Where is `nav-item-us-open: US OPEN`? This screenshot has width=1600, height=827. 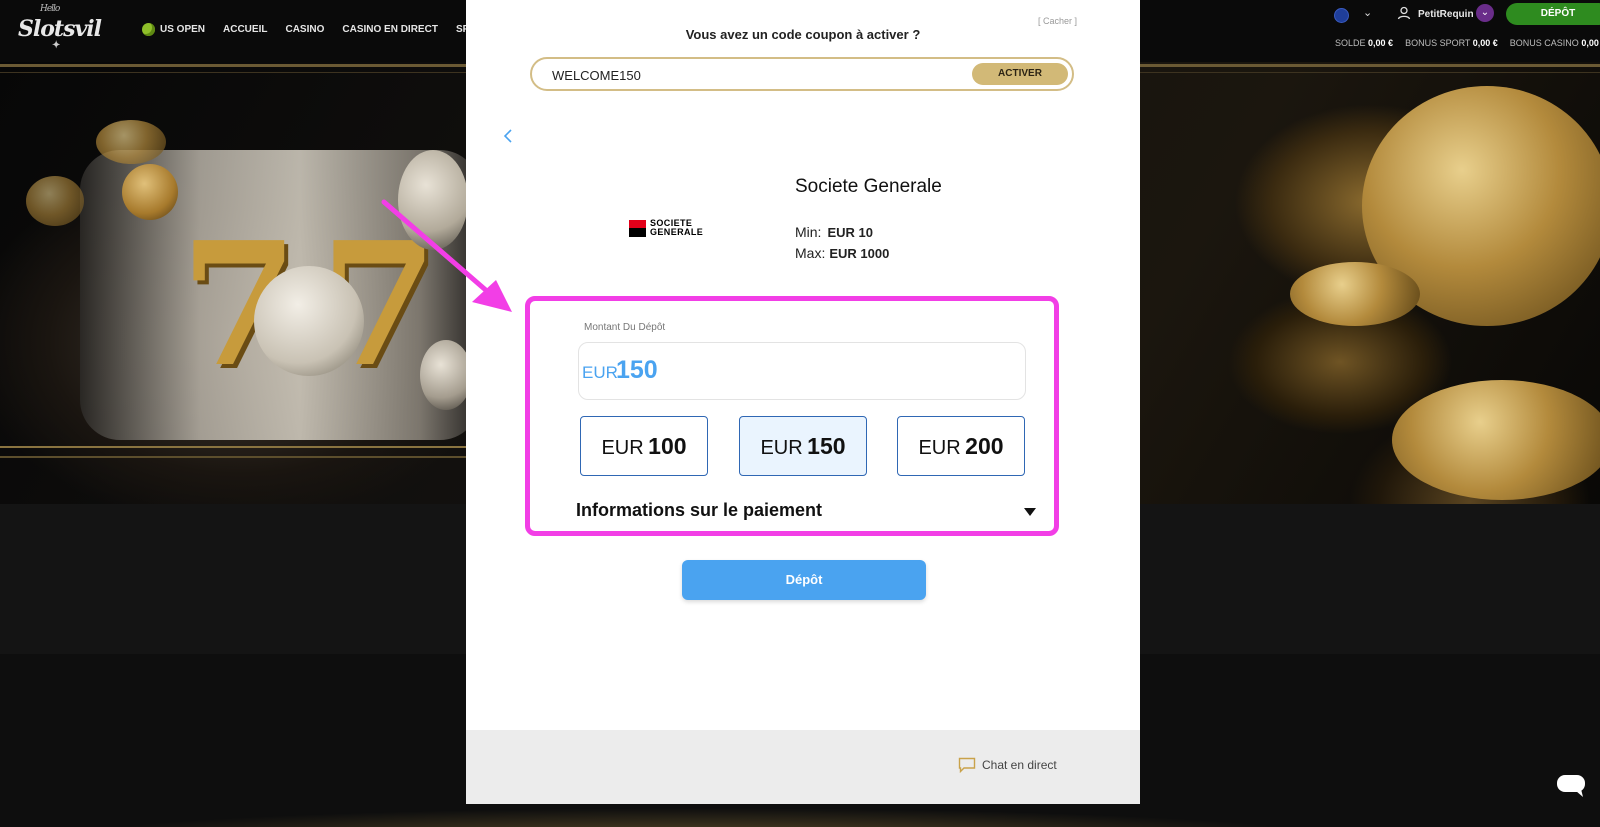 nav-item-us-open: US OPEN is located at coordinates (173, 29).